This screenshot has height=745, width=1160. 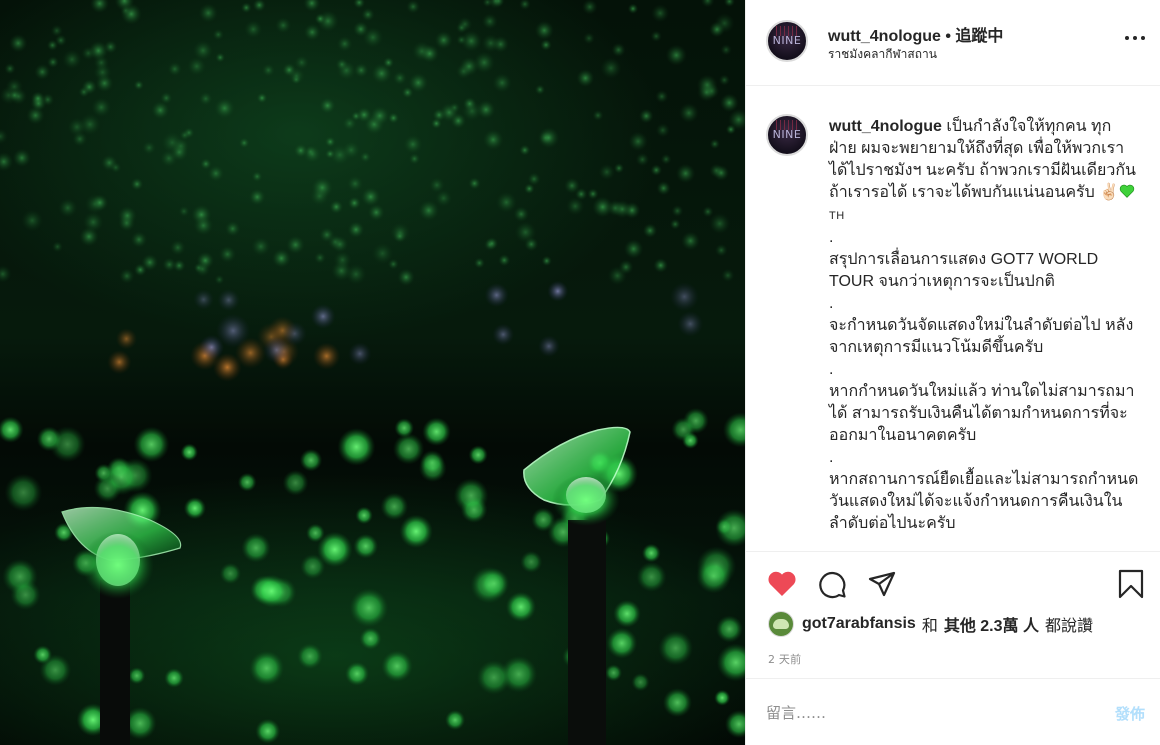 I want to click on green-heart-emoji-icon, so click(x=1127, y=191).